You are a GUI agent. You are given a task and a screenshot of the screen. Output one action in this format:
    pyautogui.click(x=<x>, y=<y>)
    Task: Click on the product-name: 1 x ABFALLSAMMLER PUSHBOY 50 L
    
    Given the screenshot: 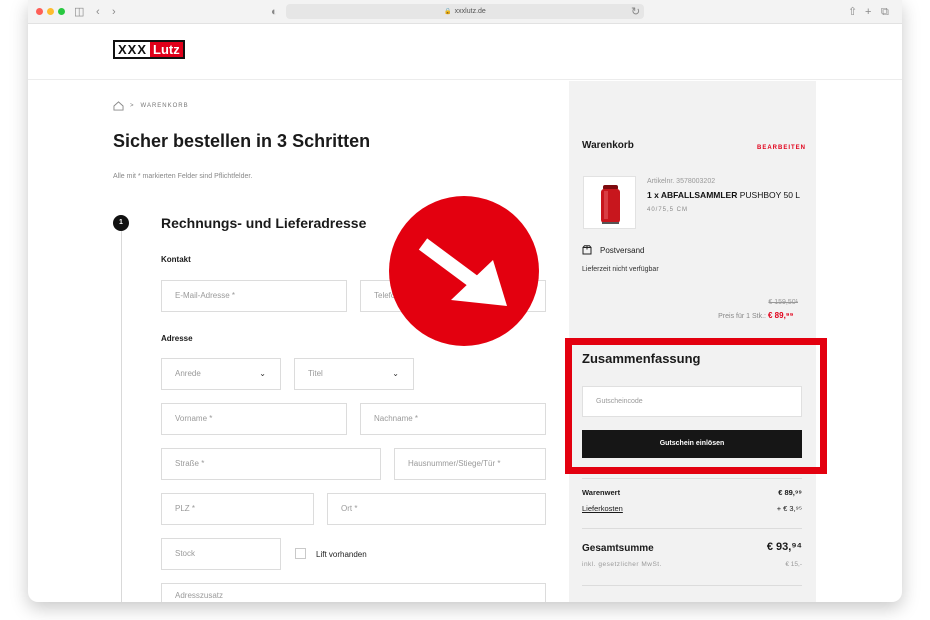 What is the action you would take?
    pyautogui.click(x=723, y=195)
    